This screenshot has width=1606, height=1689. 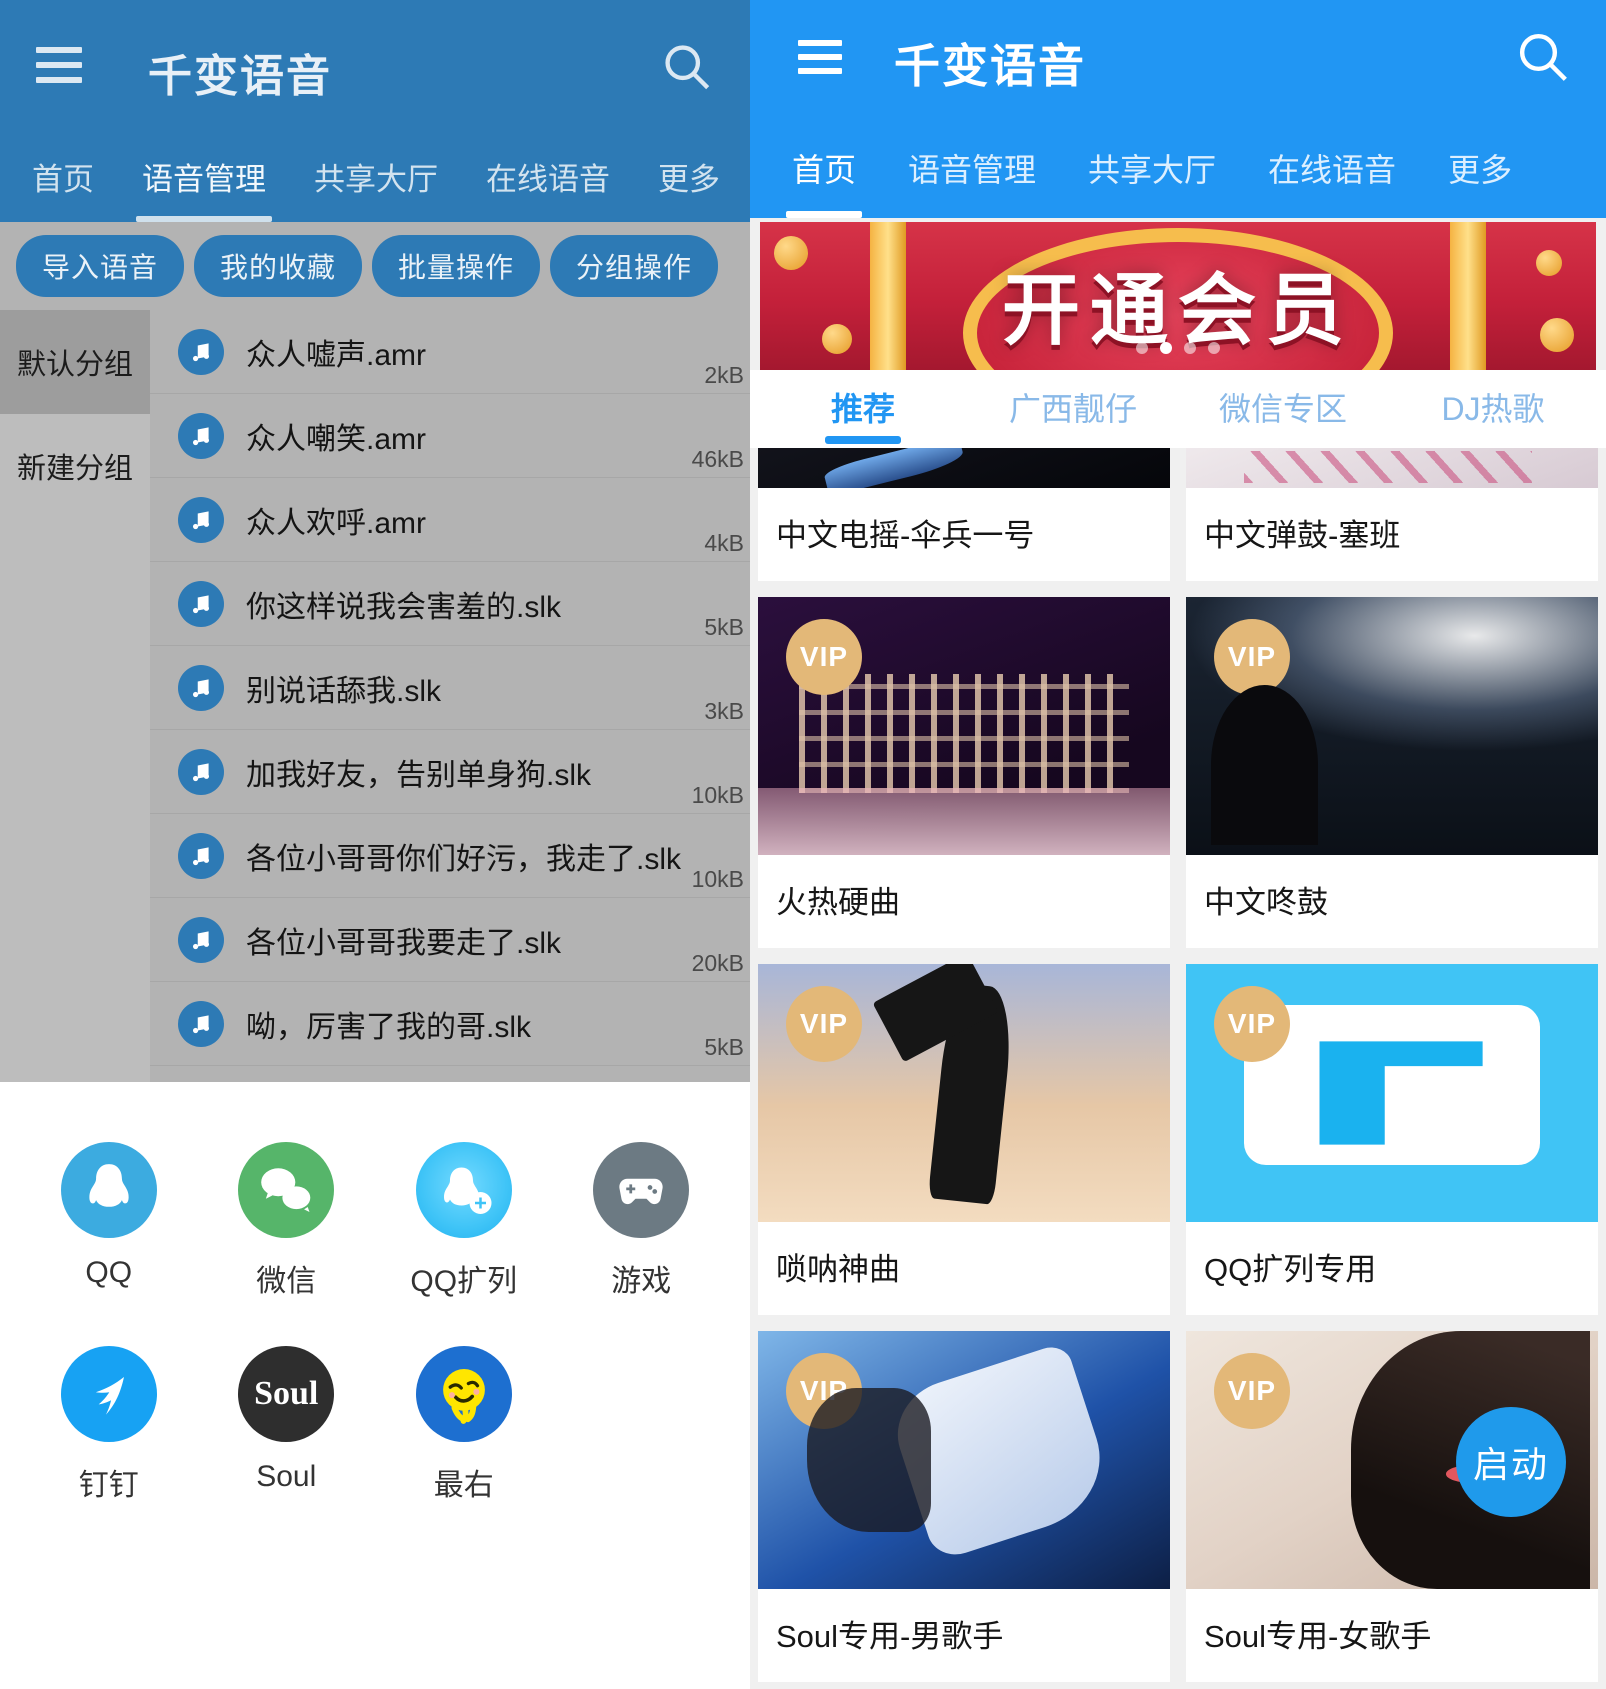 I want to click on app-item-dingtalk: 钉钉, so click(x=109, y=1425).